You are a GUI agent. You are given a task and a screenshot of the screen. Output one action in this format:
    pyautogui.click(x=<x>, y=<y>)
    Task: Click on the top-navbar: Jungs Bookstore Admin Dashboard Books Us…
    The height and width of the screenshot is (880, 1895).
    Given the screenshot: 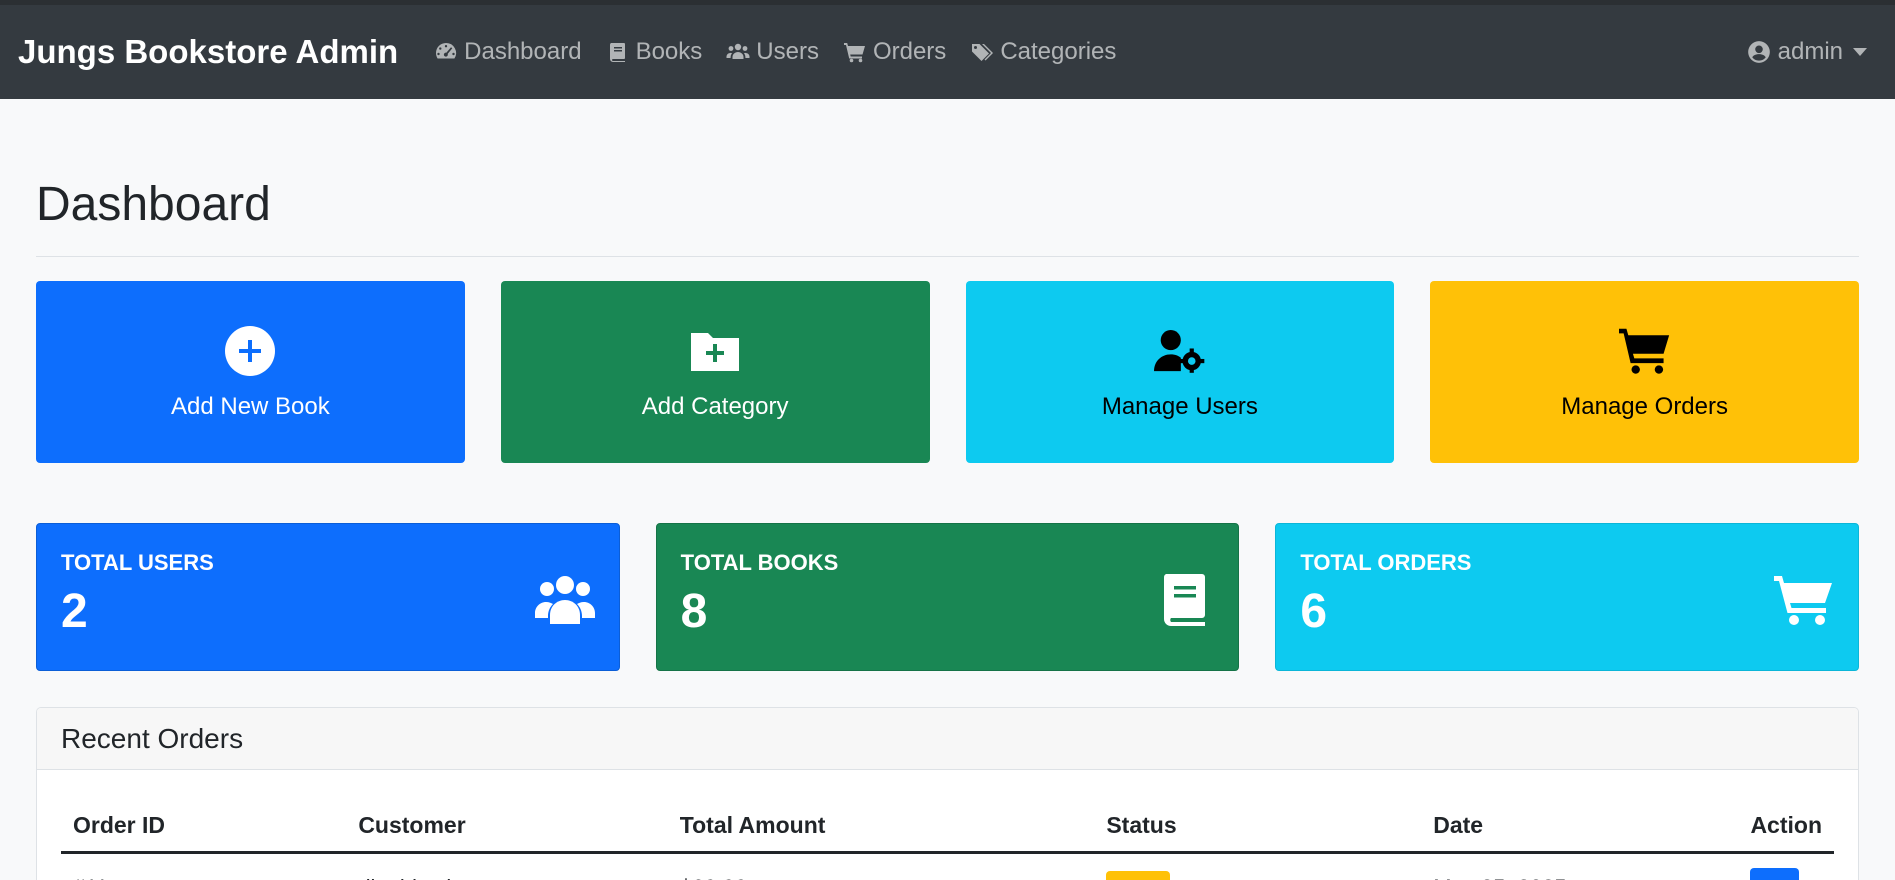 What is the action you would take?
    pyautogui.click(x=947, y=52)
    